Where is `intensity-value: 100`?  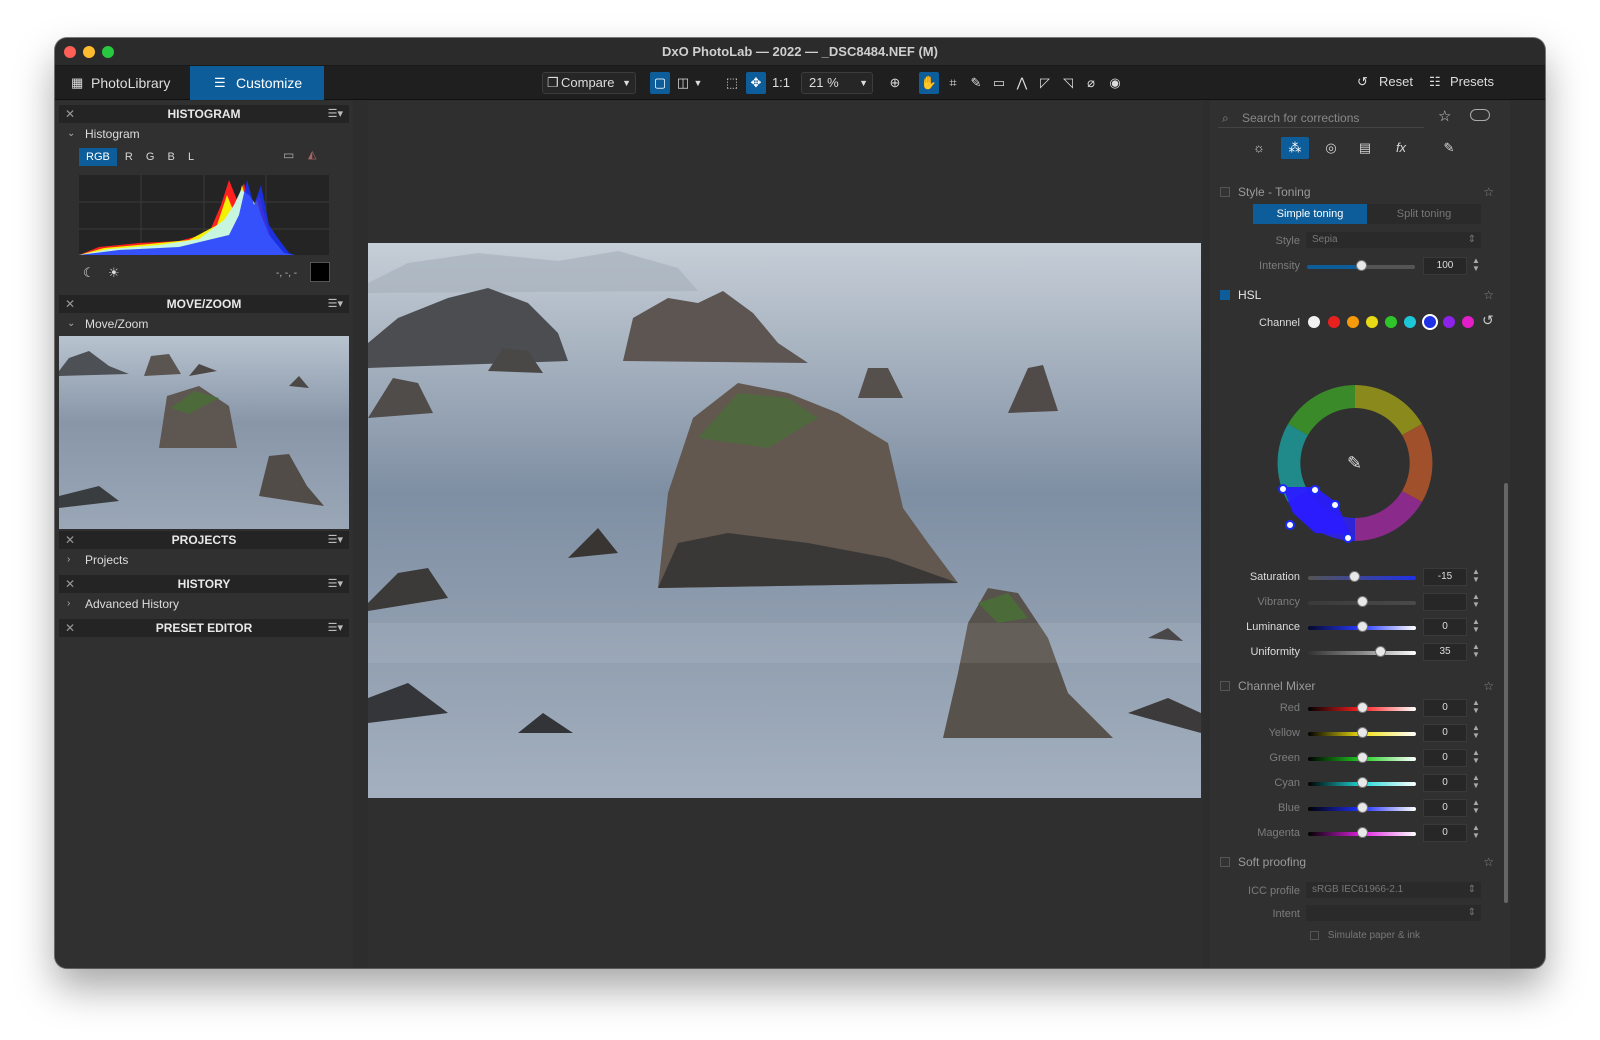
intensity-value: 100 is located at coordinates (1445, 266).